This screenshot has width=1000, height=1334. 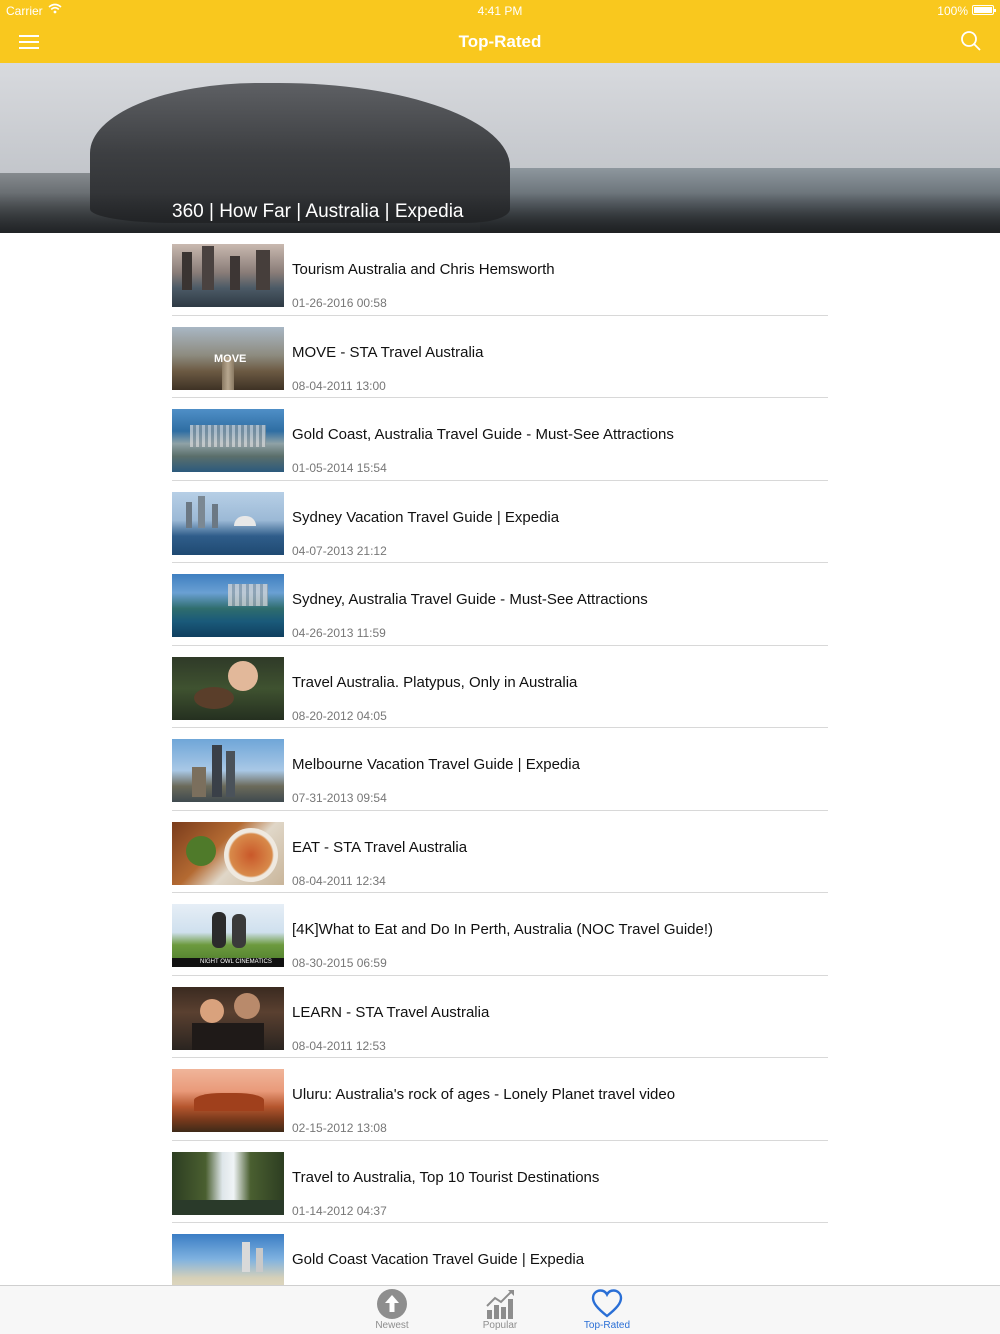 What do you see at coordinates (339, 715) in the screenshot?
I see `video-date: 08-20-2012 04:05` at bounding box center [339, 715].